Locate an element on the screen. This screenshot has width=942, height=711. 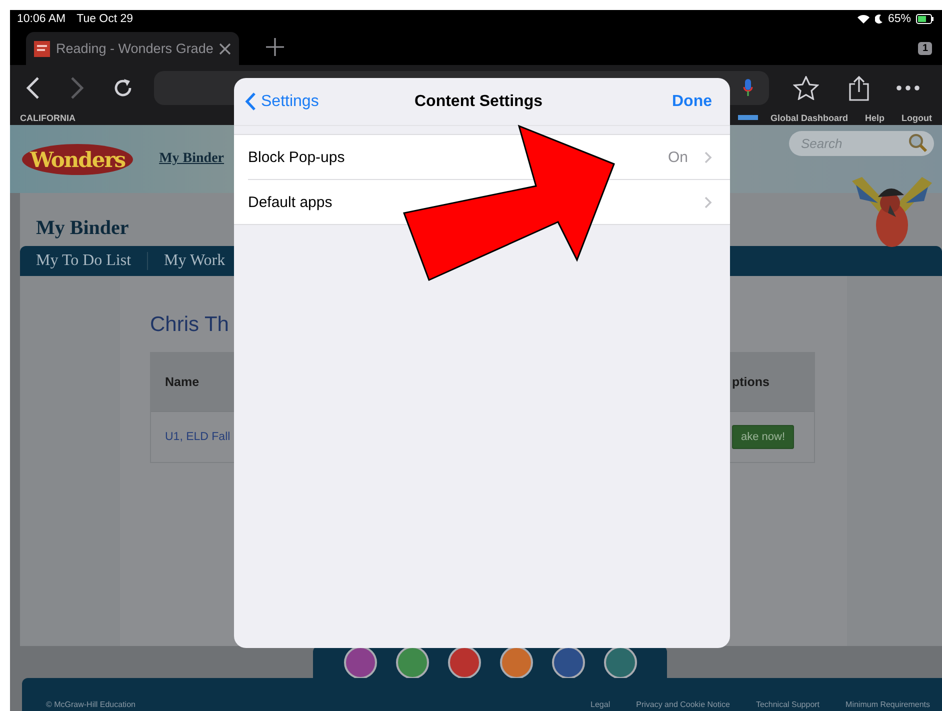
more-icon is located at coordinates (908, 87).